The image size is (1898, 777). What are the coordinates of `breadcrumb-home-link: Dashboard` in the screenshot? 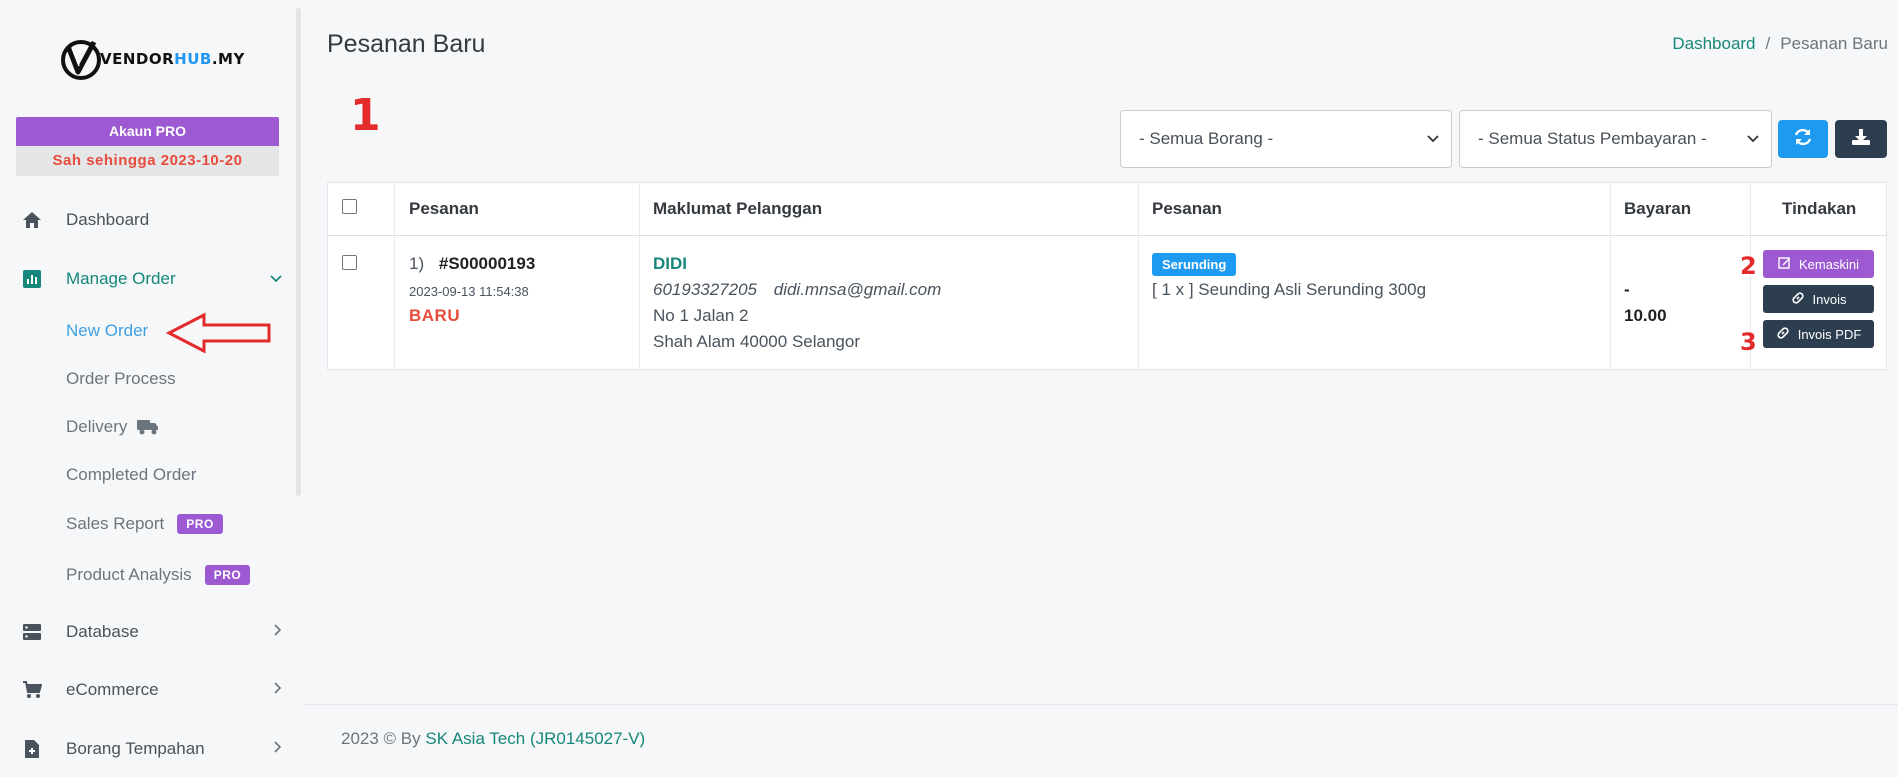 It's located at (1713, 44).